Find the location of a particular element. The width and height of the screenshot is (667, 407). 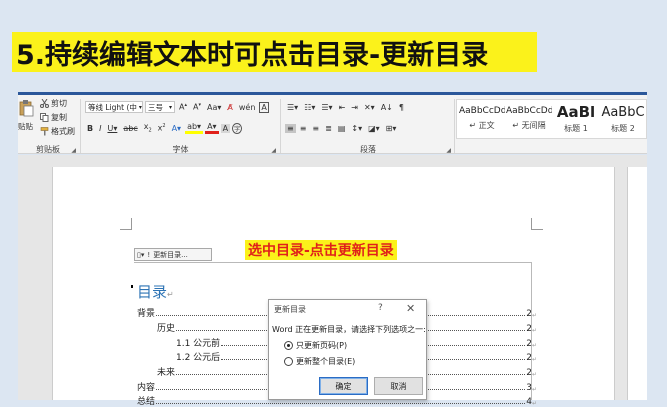

style-no-spacing: AaBbCcDd ↵ 无间隔 is located at coordinates (529, 122).